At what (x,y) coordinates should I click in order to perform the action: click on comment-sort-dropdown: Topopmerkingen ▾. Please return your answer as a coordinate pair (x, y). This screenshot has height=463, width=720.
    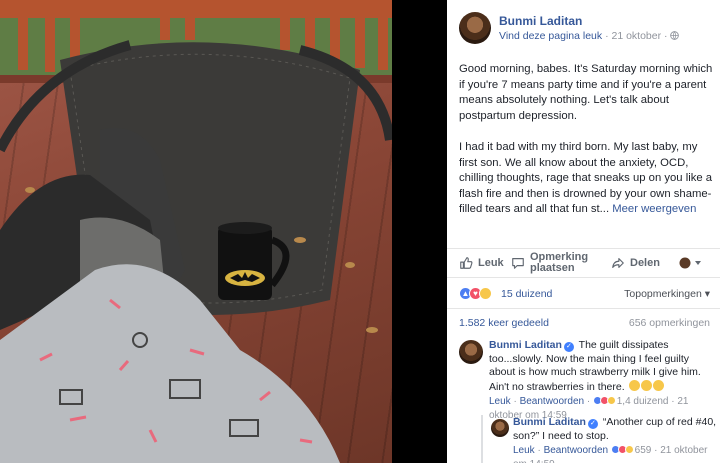
    Looking at the image, I should click on (667, 294).